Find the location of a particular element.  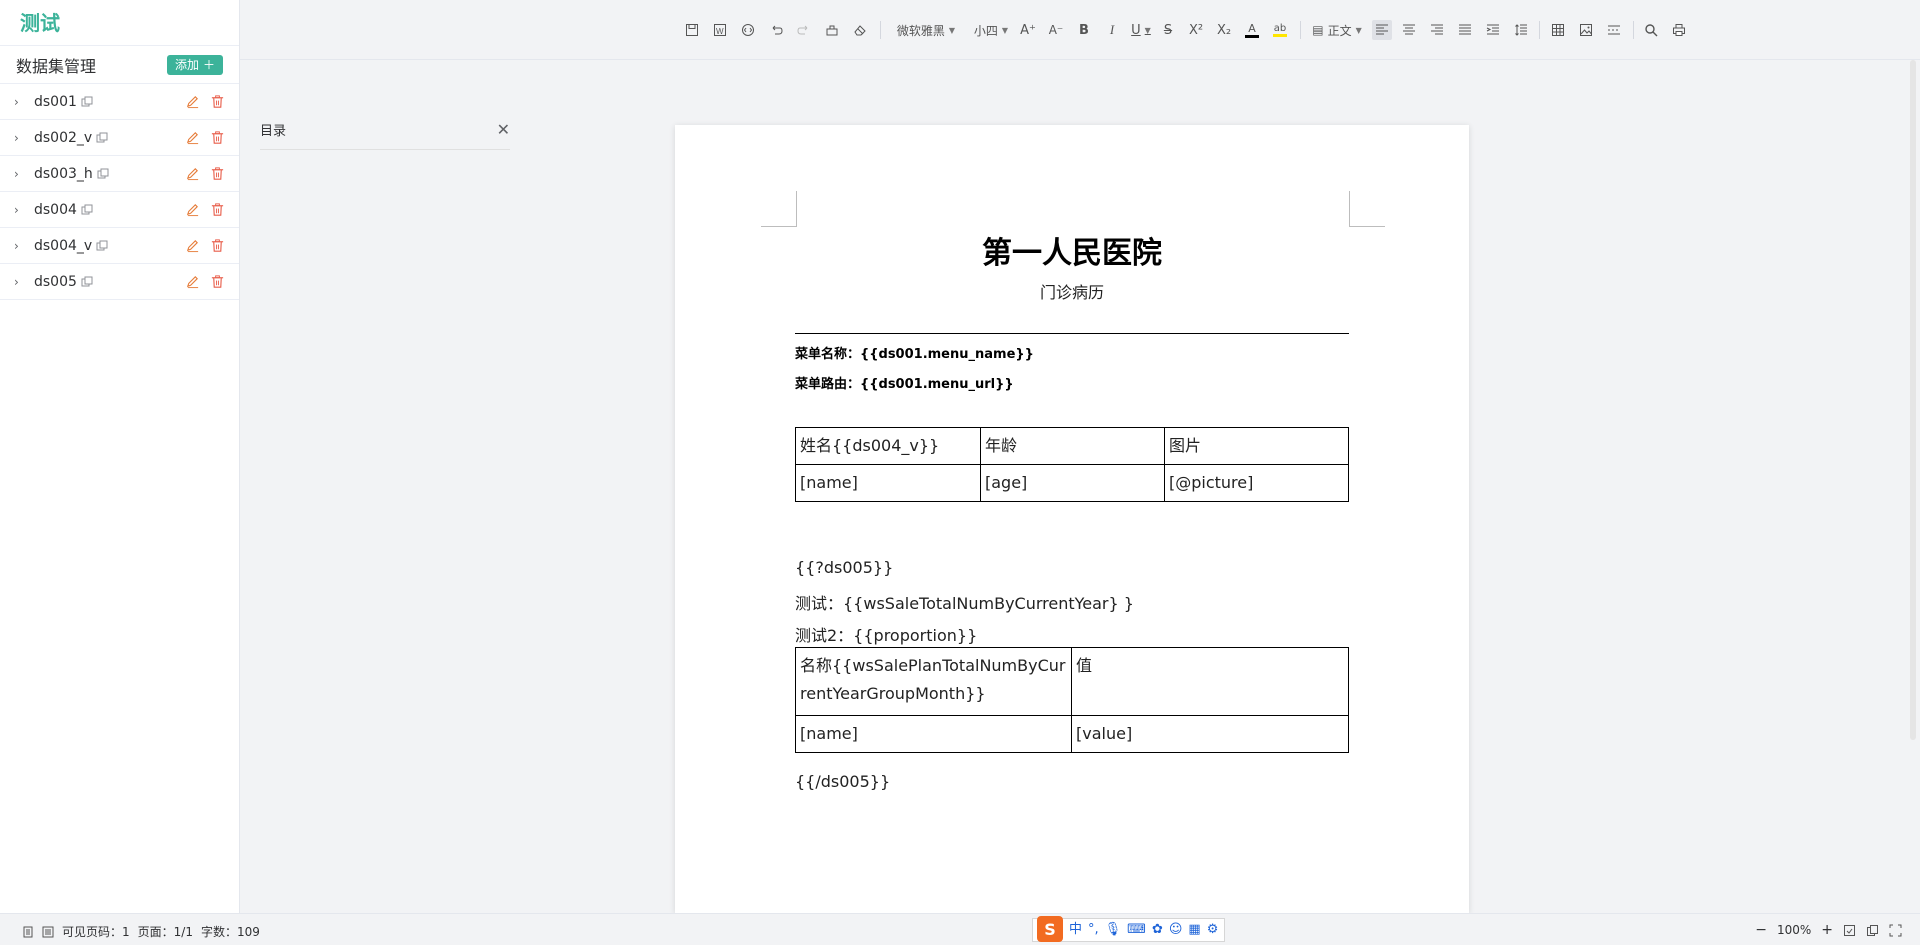

dataset-item: › ds002_v is located at coordinates (119, 138).